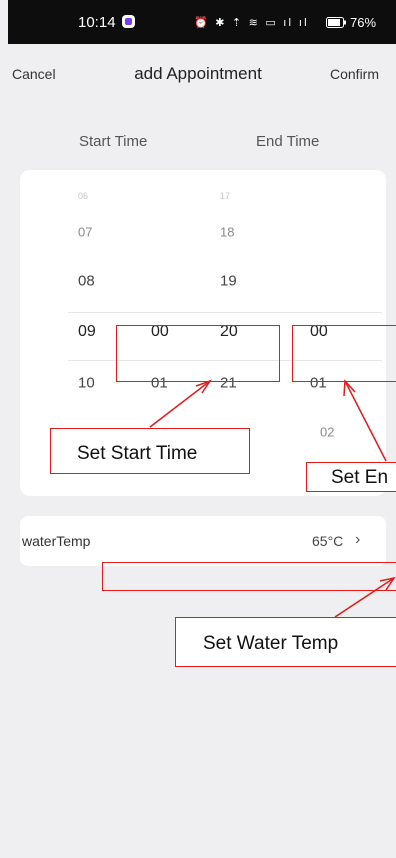  What do you see at coordinates (285, 642) in the screenshot?
I see `water-temp-callout: Set Water Temp` at bounding box center [285, 642].